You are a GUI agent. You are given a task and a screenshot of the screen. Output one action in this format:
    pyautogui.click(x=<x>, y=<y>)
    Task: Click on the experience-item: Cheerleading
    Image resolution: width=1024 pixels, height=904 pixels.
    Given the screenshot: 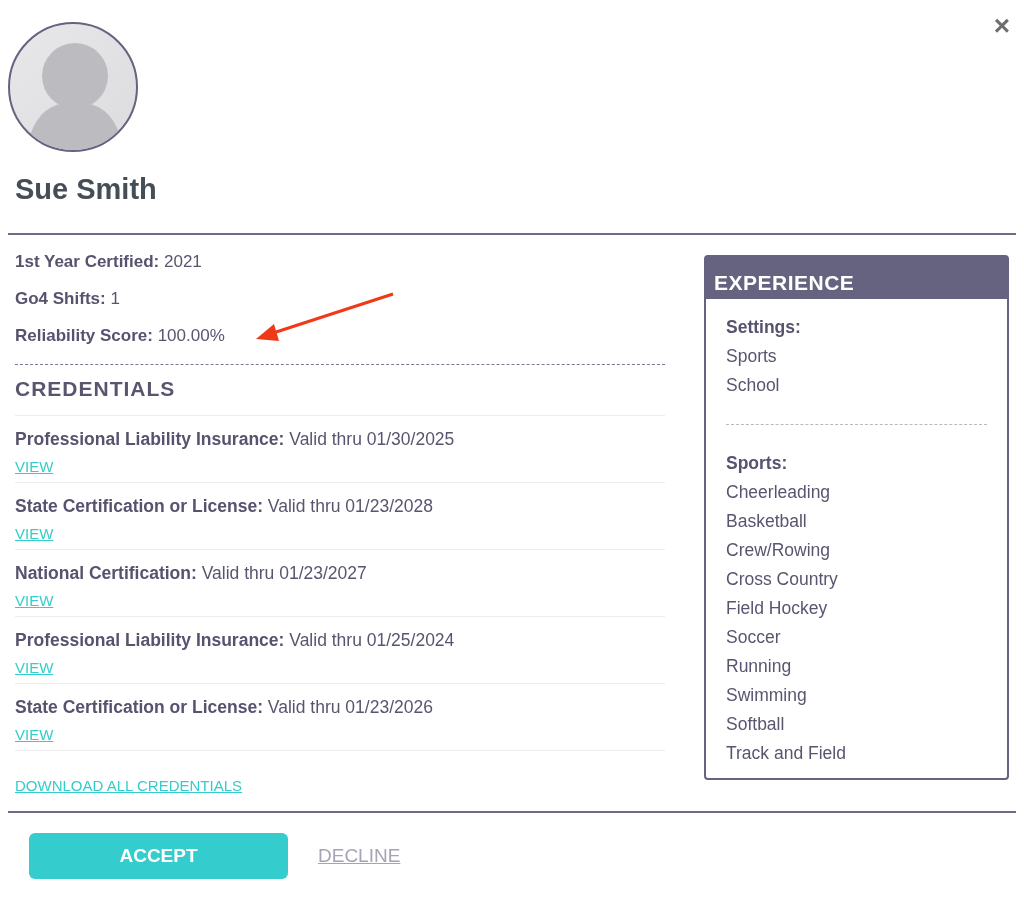 What is the action you would take?
    pyautogui.click(x=779, y=492)
    